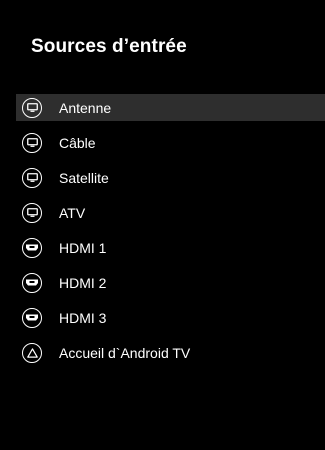 The image size is (325, 450). Describe the element at coordinates (85, 107) in the screenshot. I see `source-label: Antenne` at that location.